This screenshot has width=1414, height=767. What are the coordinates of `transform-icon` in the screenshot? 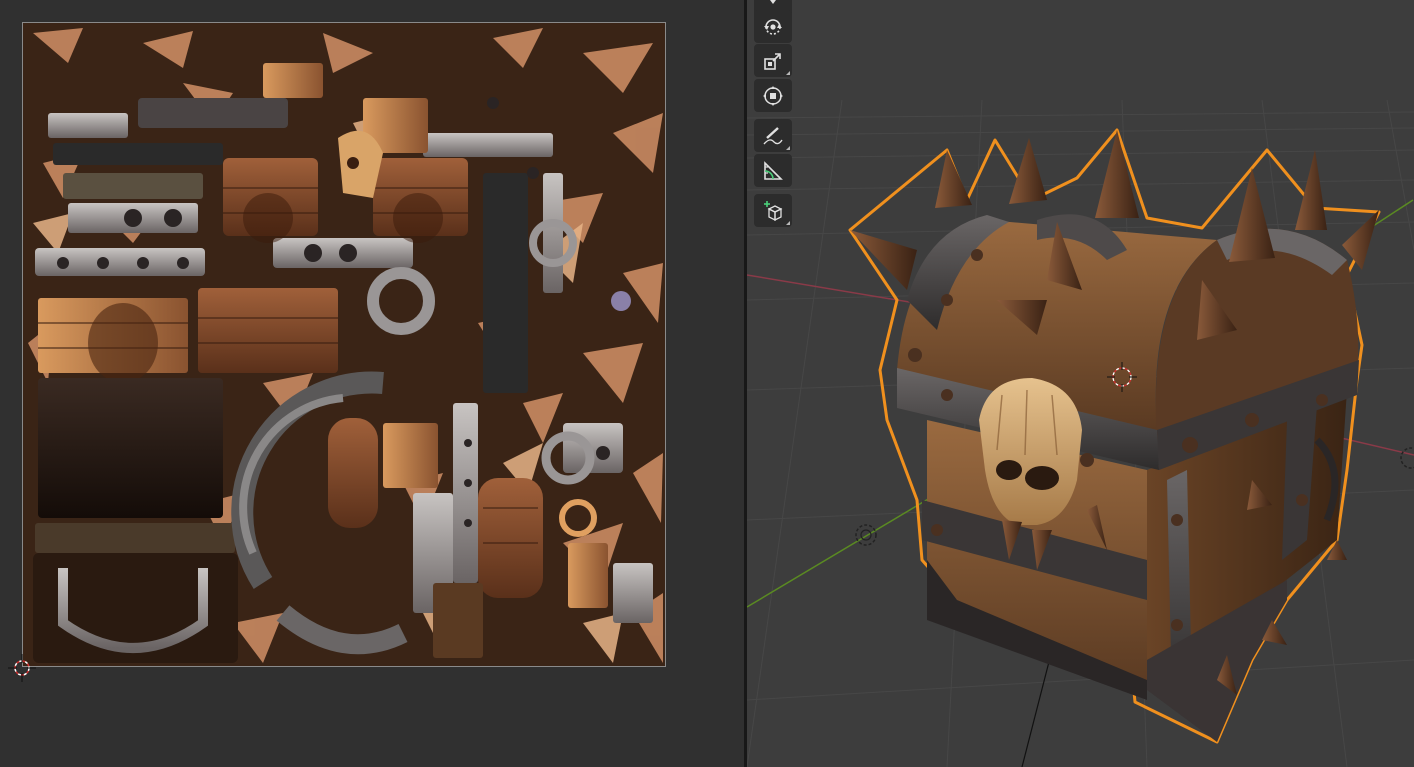 It's located at (773, 95).